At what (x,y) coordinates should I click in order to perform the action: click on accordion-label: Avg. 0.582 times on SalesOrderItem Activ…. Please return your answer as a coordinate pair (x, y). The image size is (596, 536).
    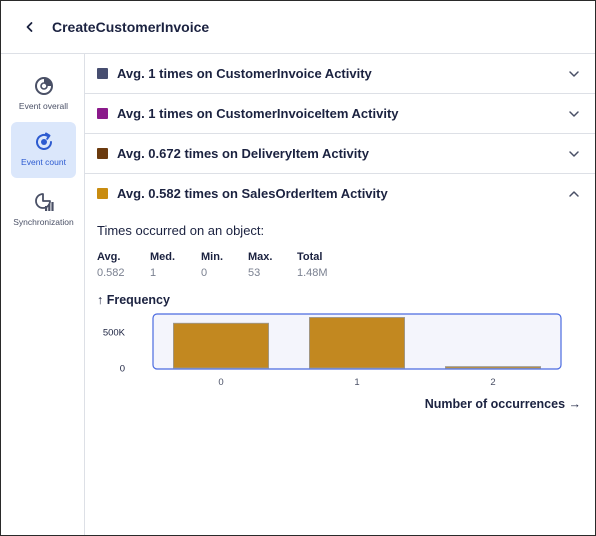
    Looking at the image, I should click on (252, 193).